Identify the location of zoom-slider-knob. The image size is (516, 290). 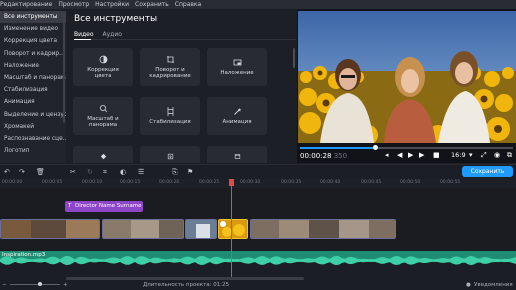
(40, 284).